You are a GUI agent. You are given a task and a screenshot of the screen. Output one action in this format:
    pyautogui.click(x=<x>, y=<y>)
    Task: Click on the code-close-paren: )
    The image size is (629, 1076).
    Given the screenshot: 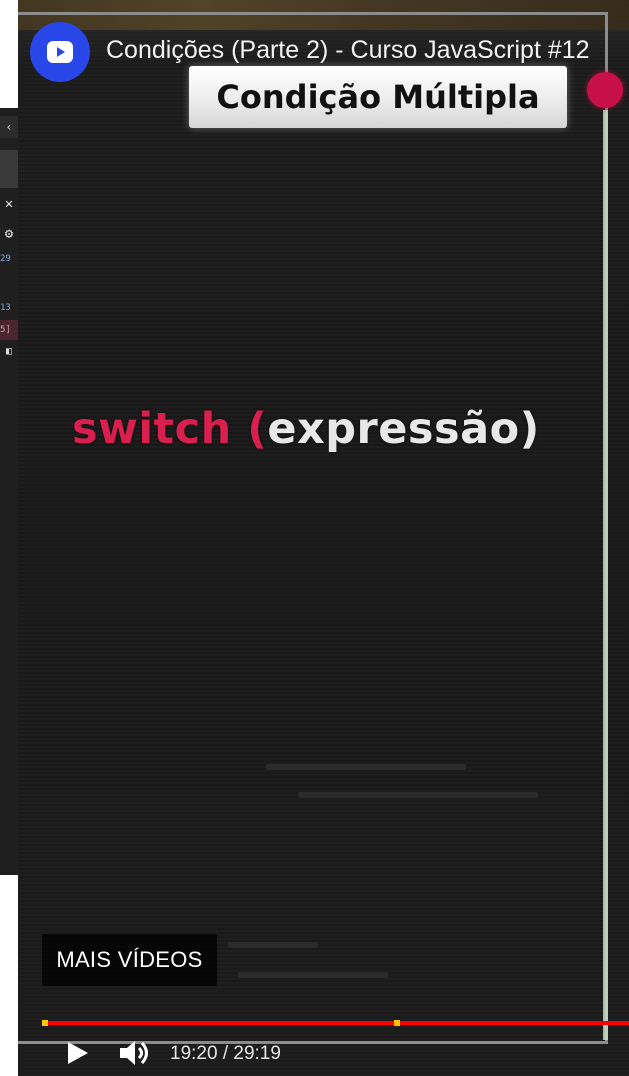 What is the action you would take?
    pyautogui.click(x=529, y=429)
    